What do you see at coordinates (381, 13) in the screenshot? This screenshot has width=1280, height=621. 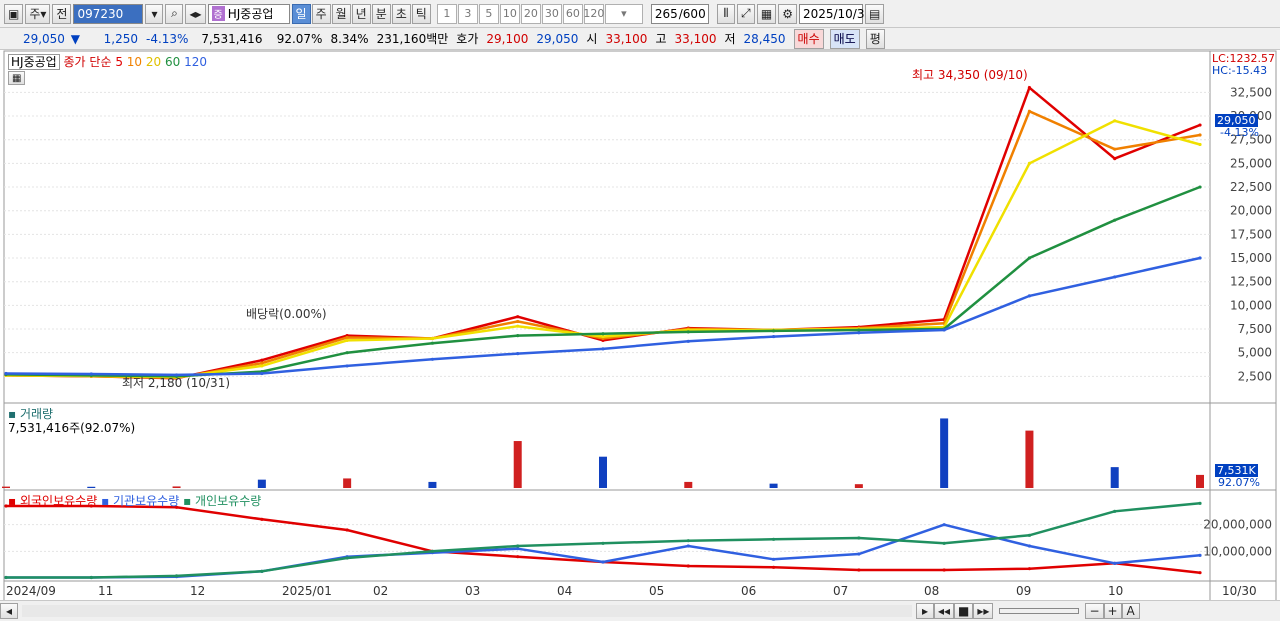 I see `period-minute: 분` at bounding box center [381, 13].